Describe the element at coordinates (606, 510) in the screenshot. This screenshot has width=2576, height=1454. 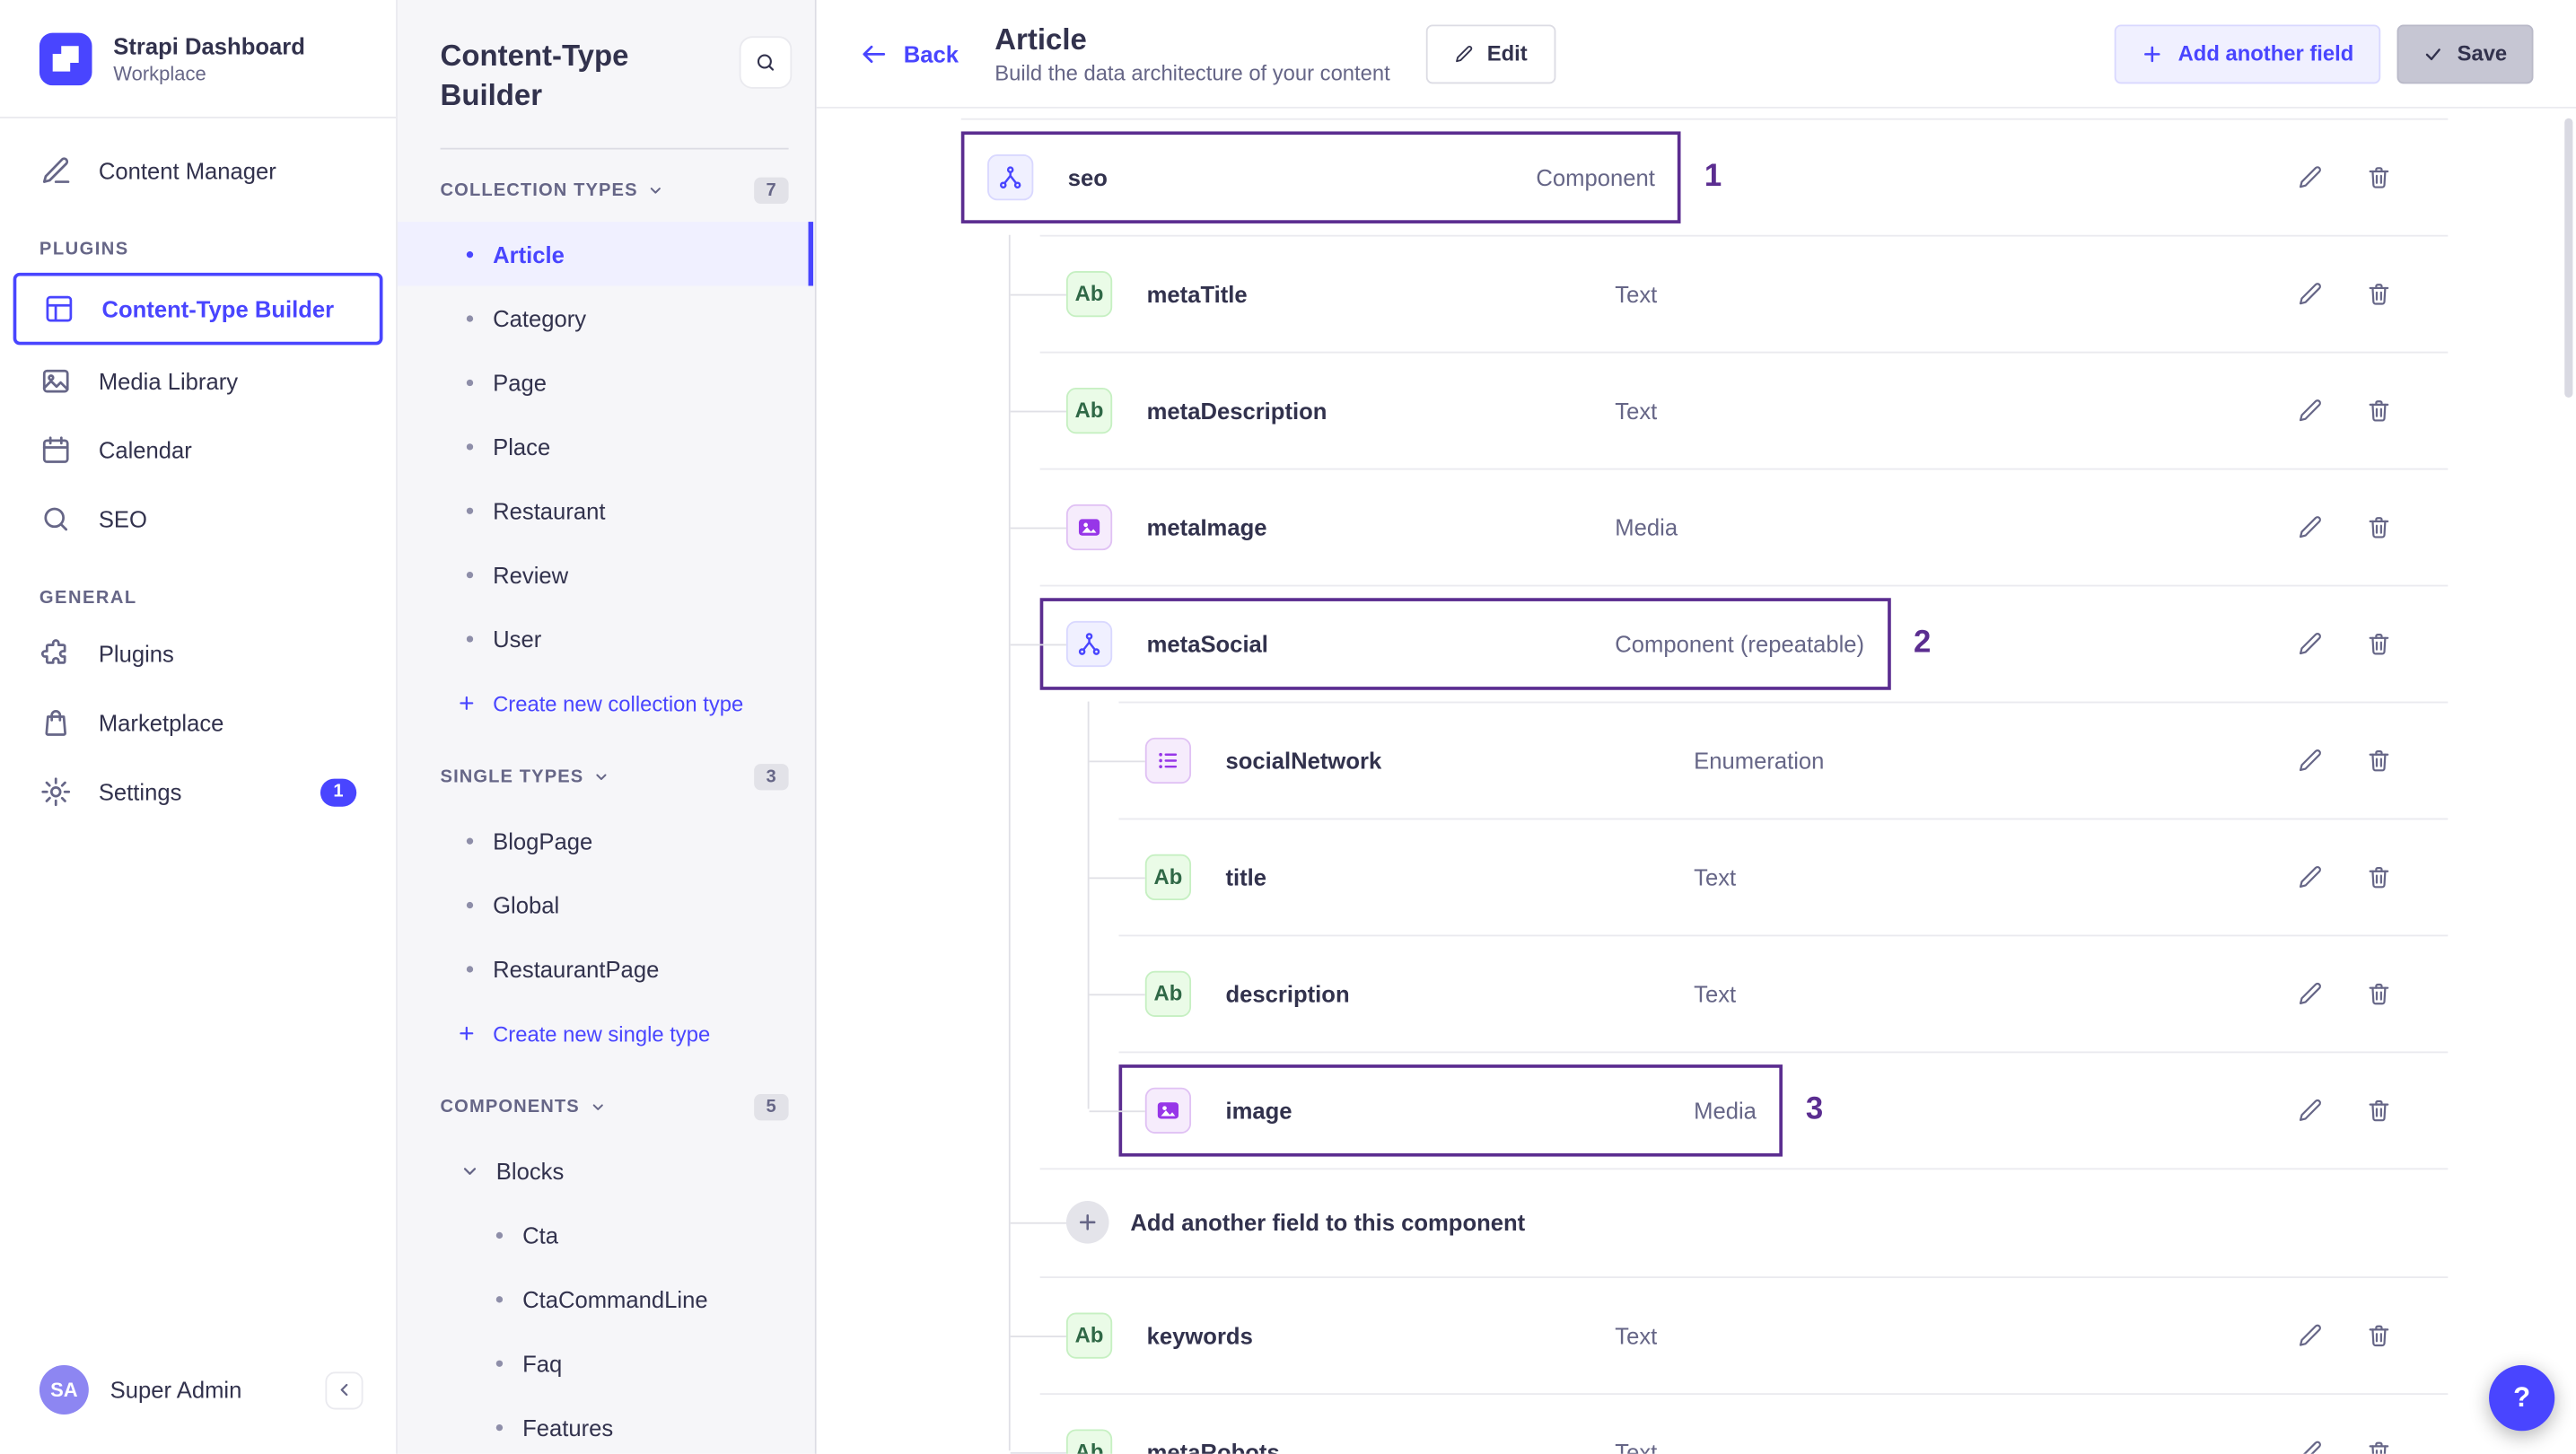
I see `panel-item-restaurant: Restaurant` at that location.